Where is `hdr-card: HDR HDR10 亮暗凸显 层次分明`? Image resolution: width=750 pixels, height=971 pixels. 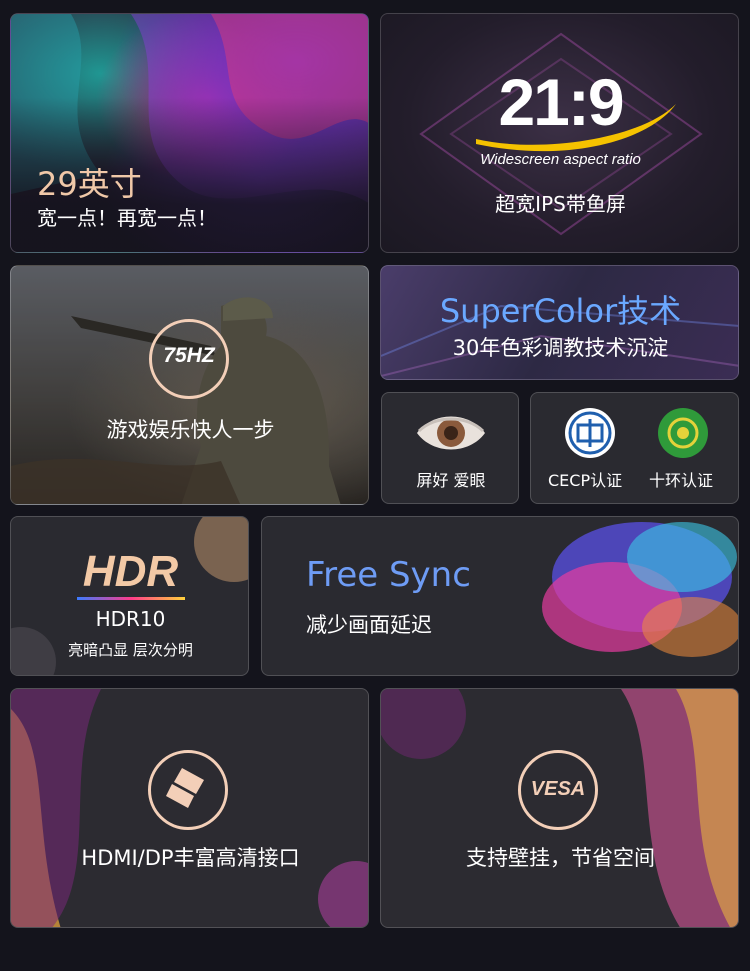 hdr-card: HDR HDR10 亮暗凸显 层次分明 is located at coordinates (129, 596).